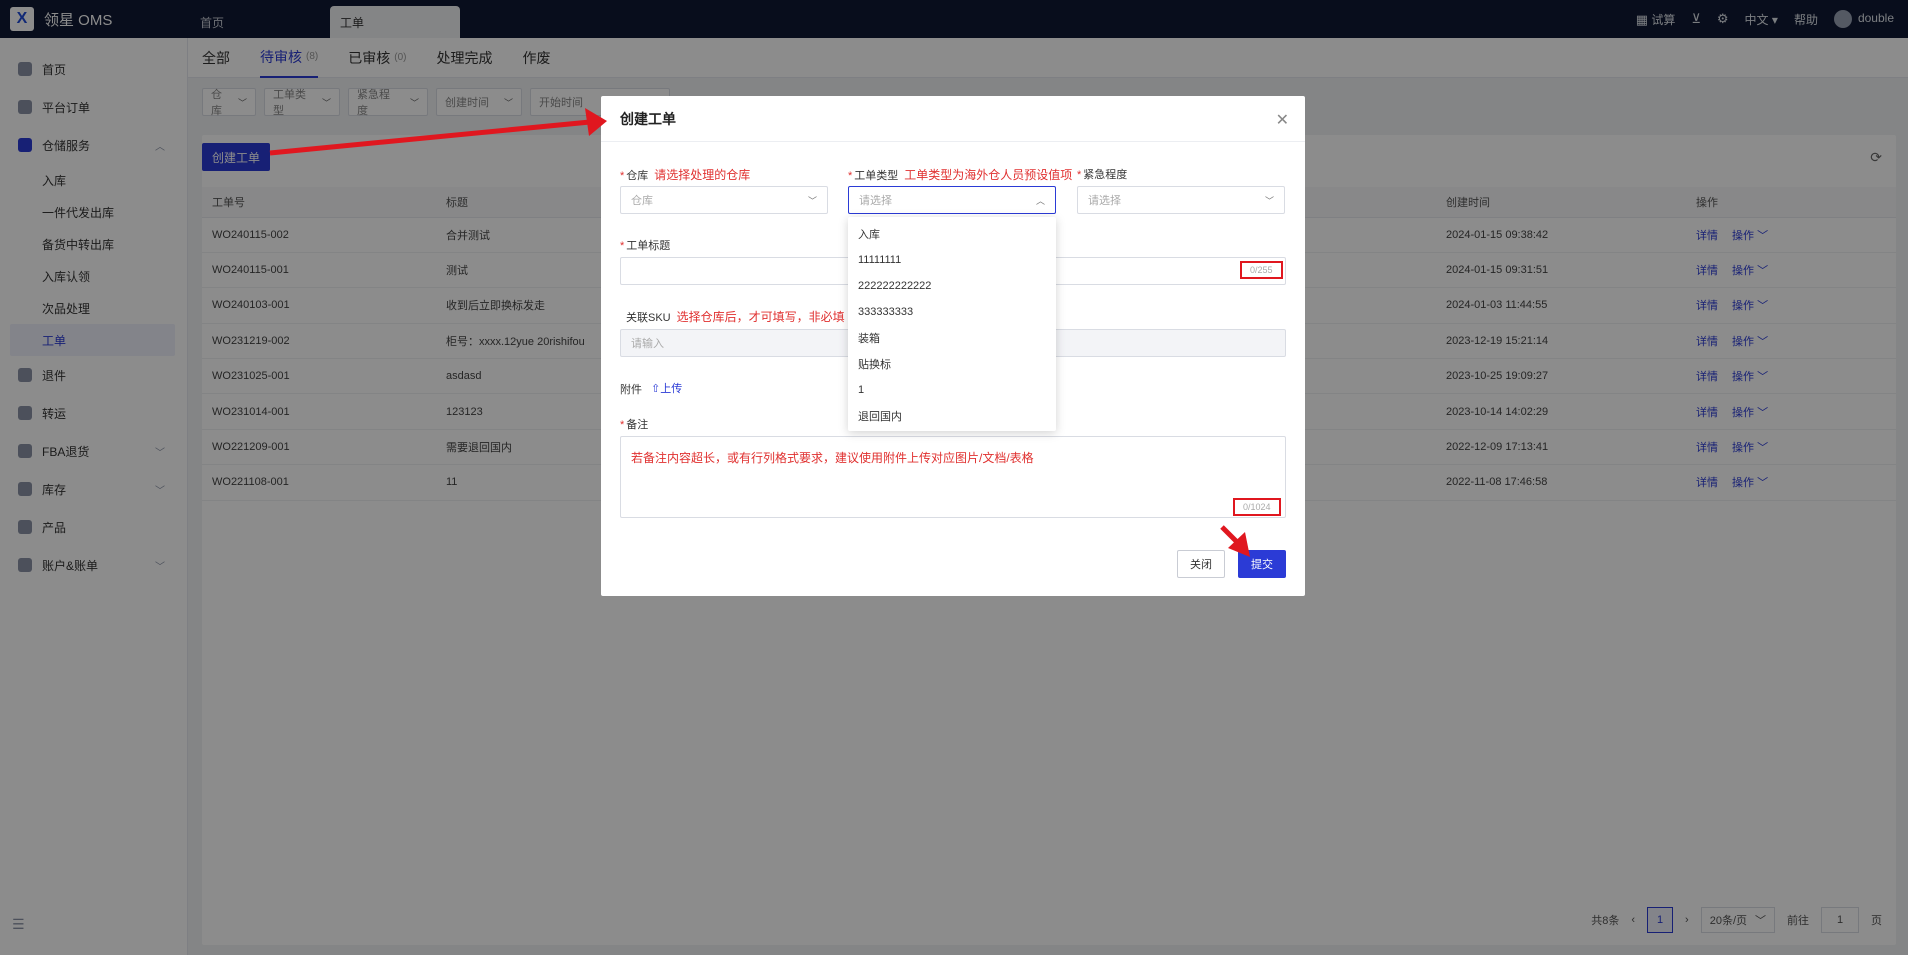 The image size is (1908, 955). What do you see at coordinates (1181, 200) in the screenshot?
I see `urgency-select: 请选择 ﹀` at bounding box center [1181, 200].